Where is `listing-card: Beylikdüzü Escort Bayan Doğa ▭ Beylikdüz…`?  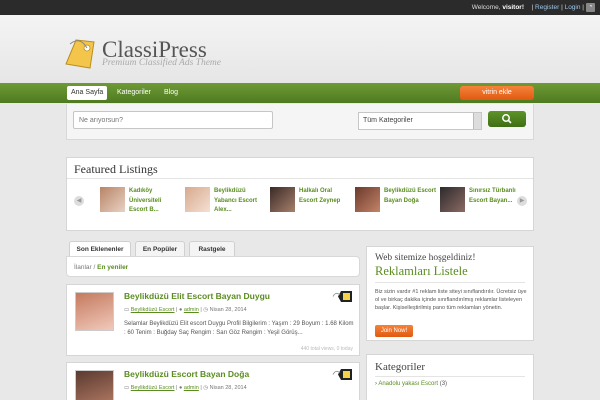 listing-card: Beylikdüzü Escort Bayan Doğa ▭ Beylikdüz… is located at coordinates (213, 381).